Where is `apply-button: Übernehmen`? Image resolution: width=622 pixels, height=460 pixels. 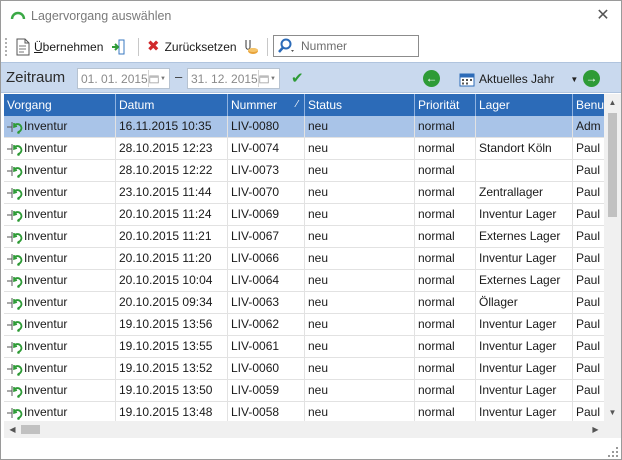
apply-button: Übernehmen is located at coordinates (59, 47).